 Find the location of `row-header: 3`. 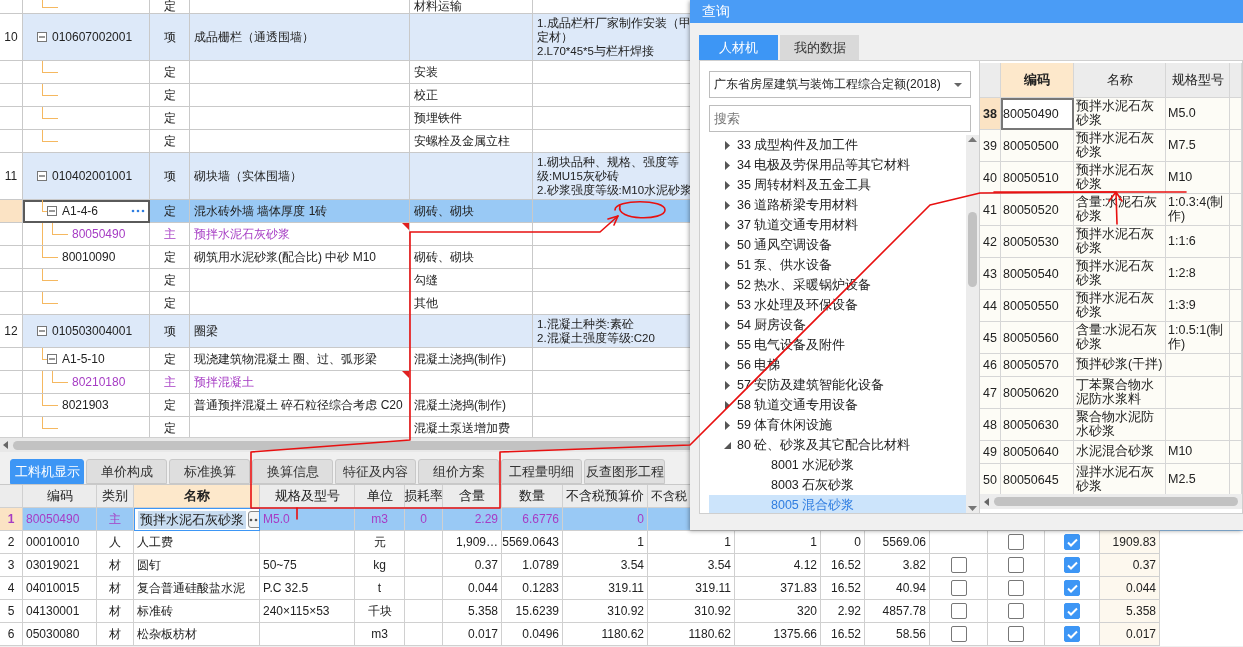

row-header: 3 is located at coordinates (11, 565).